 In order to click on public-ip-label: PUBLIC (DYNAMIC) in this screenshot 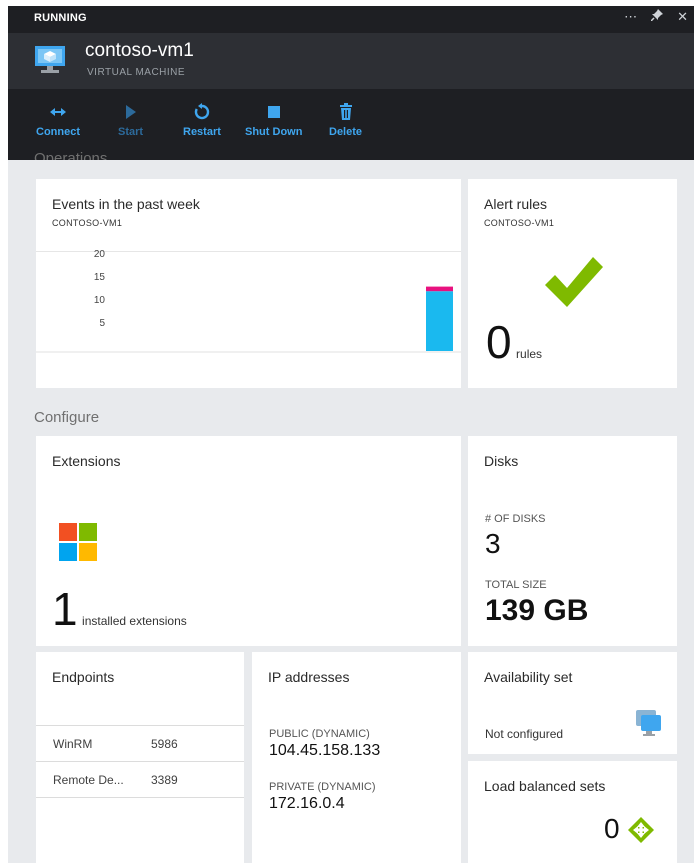, I will do `click(319, 734)`.